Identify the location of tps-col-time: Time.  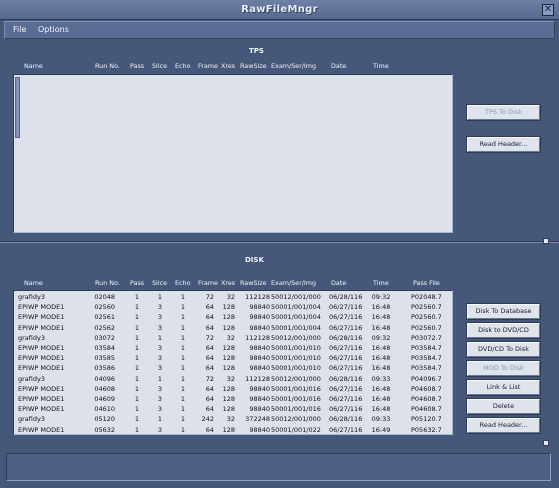
(381, 66).